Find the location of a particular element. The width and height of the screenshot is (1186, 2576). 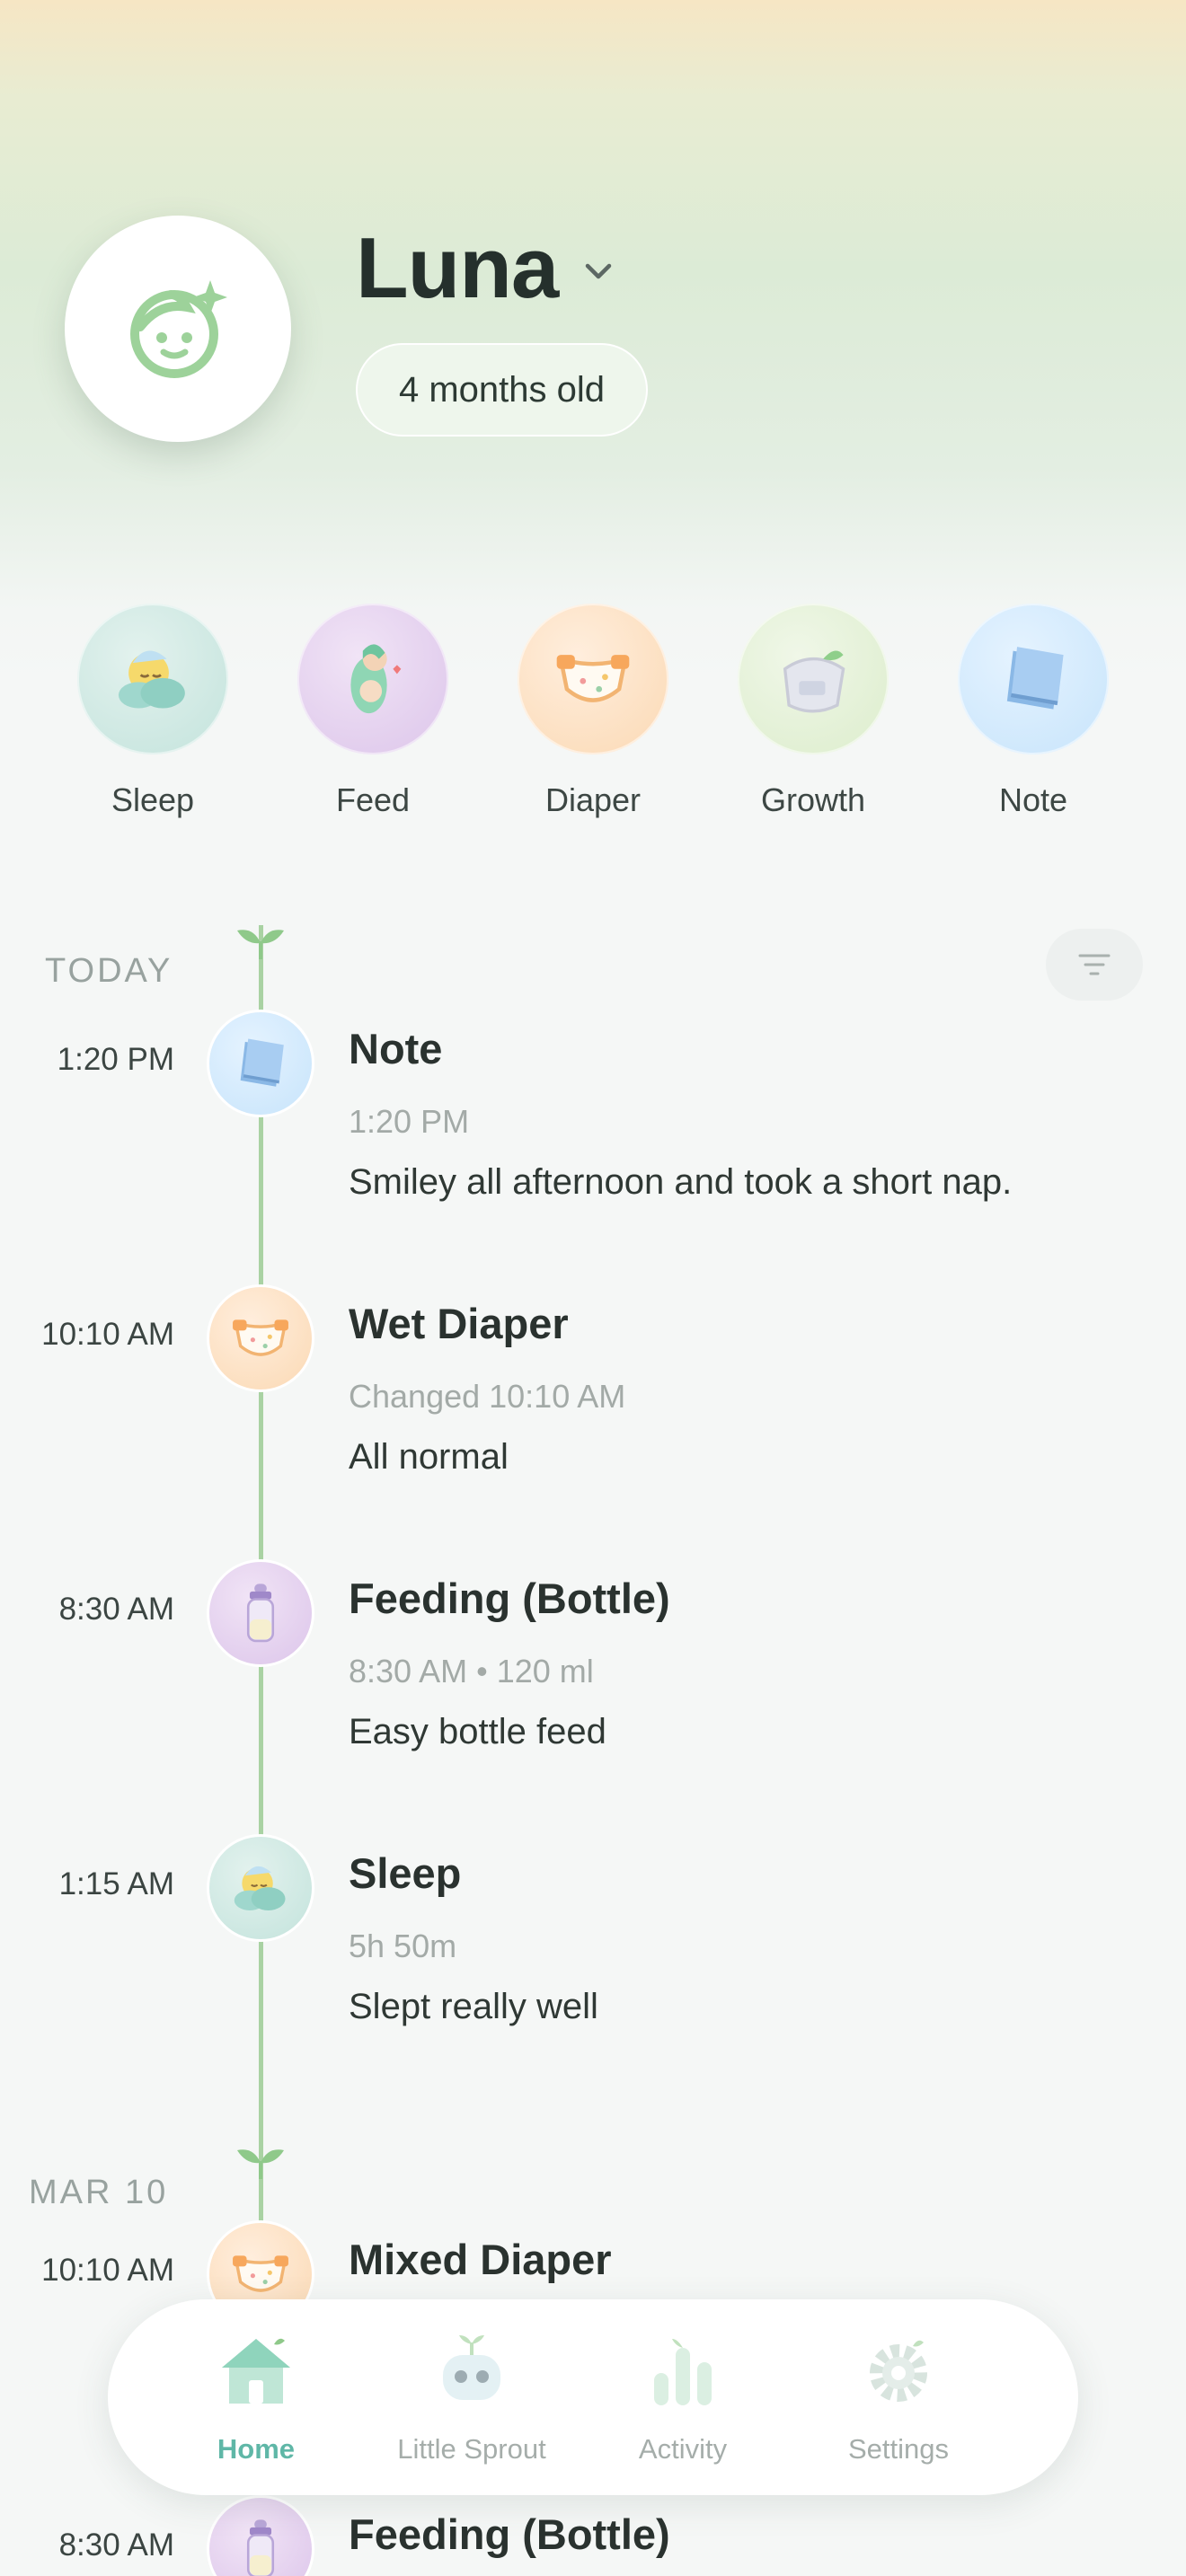

entry-subtitle: 5h 50m is located at coordinates (403, 1946).